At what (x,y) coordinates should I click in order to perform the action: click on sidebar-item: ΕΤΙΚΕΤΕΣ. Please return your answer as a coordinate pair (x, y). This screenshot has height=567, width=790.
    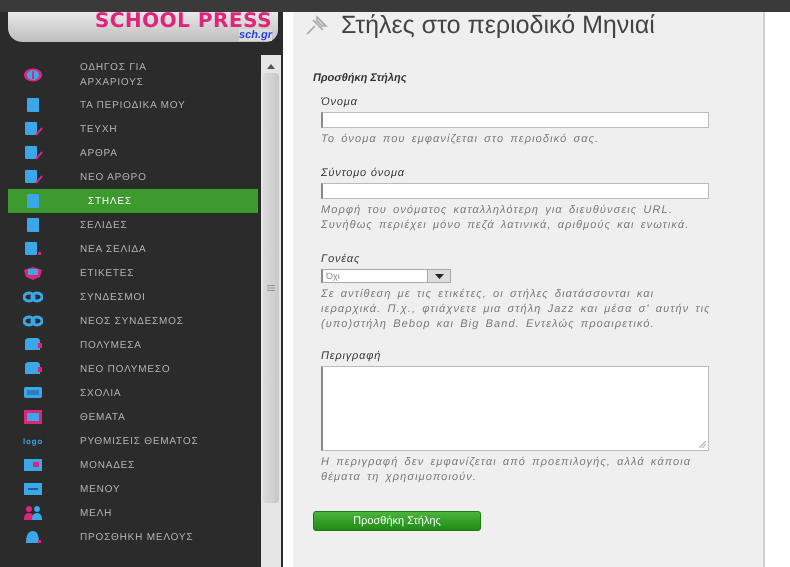
    Looking at the image, I should click on (133, 273).